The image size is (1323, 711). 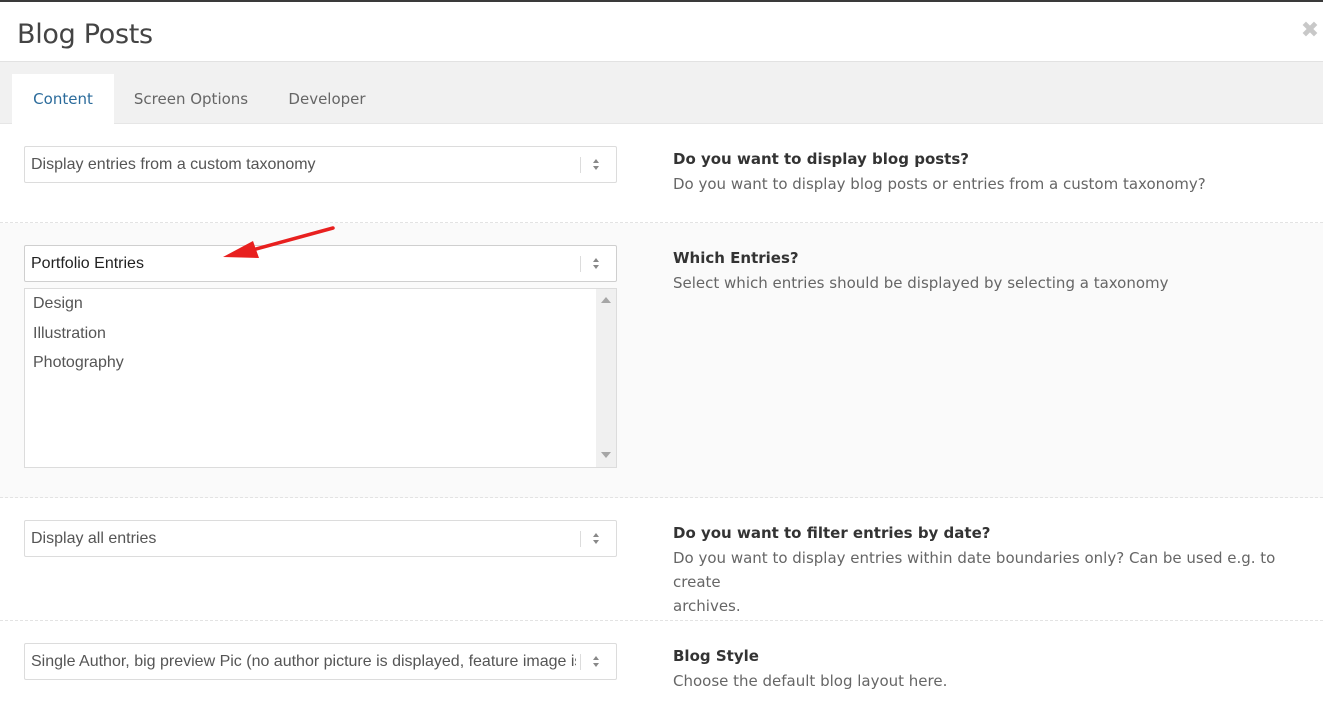 What do you see at coordinates (173, 164) in the screenshot?
I see `select-value: Display entries from a custom taxonomy` at bounding box center [173, 164].